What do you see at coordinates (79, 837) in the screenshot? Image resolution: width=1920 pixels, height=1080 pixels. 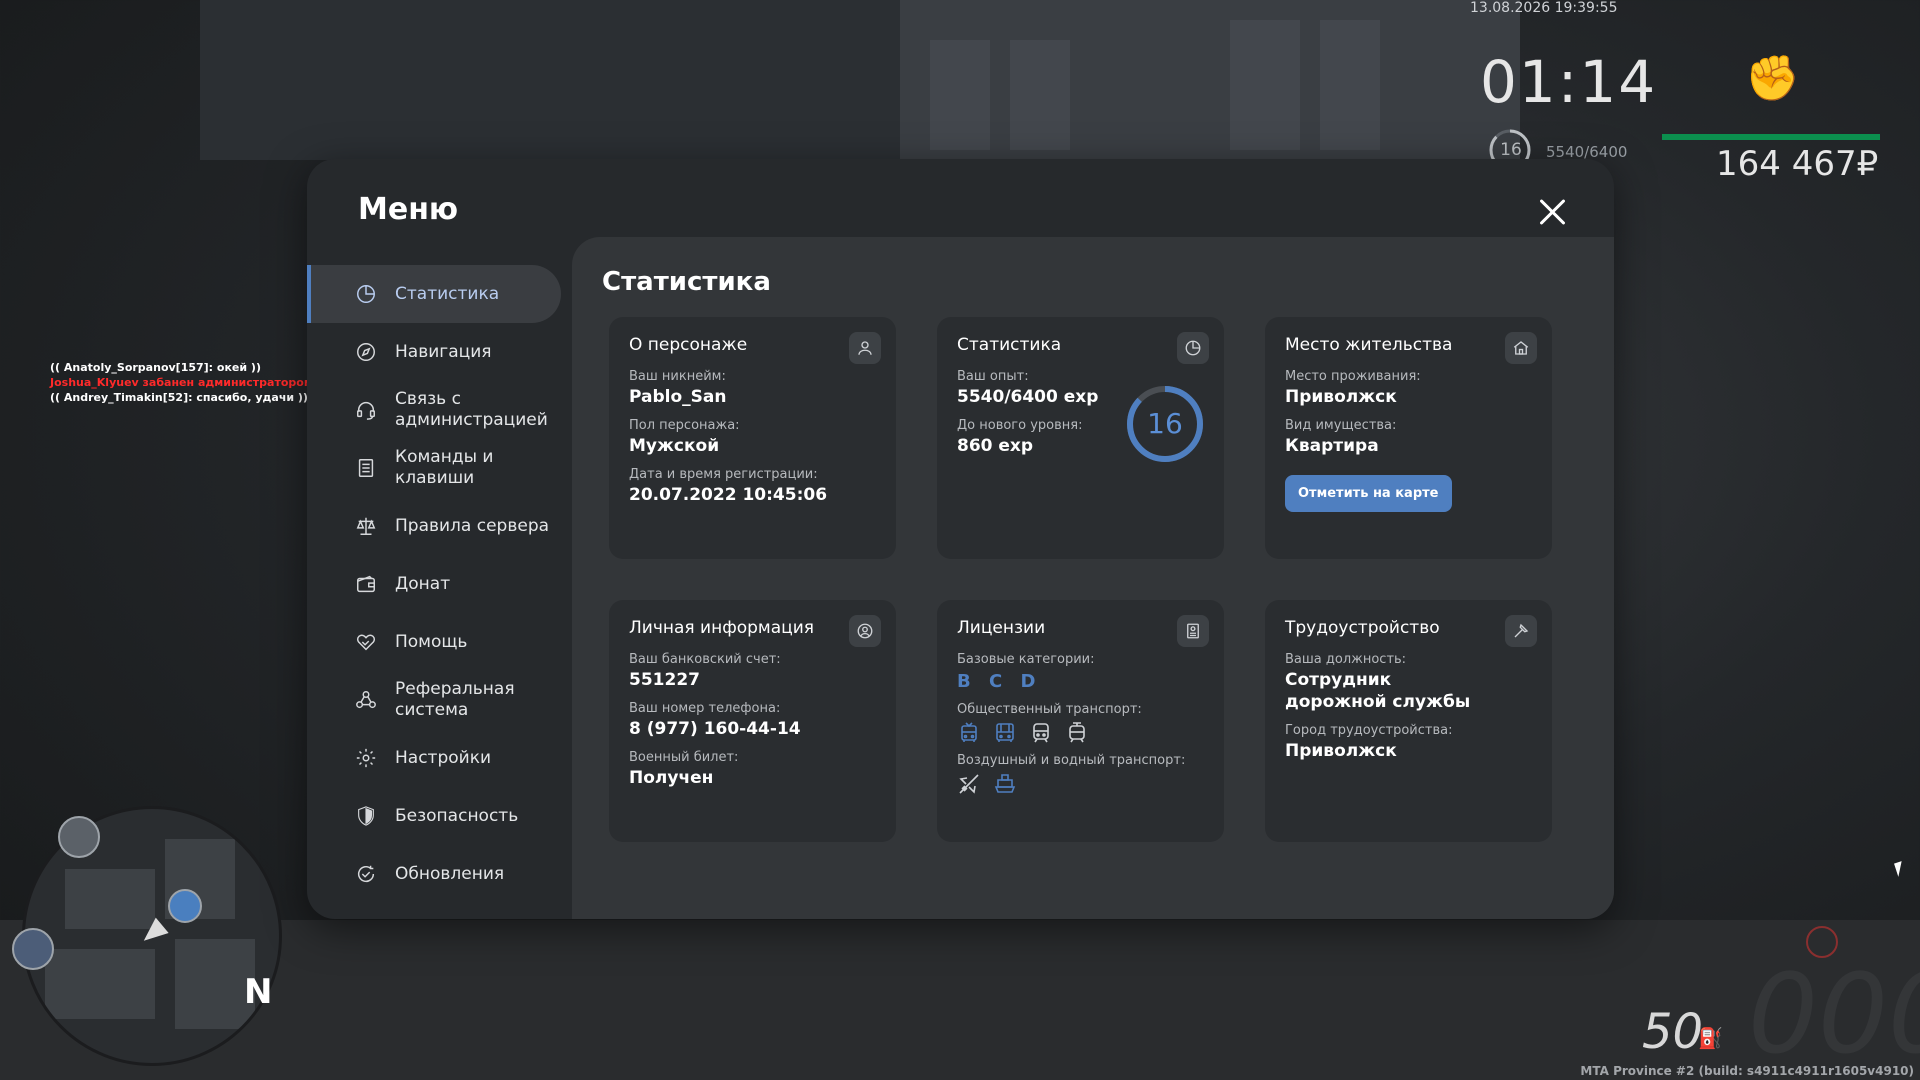 I see `vehicle-icon` at bounding box center [79, 837].